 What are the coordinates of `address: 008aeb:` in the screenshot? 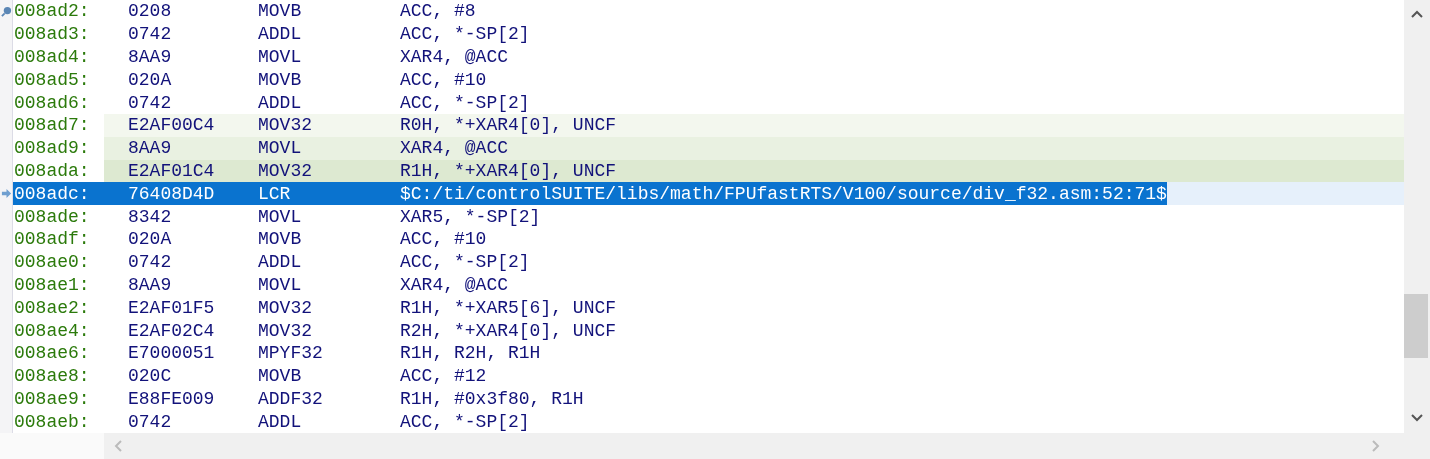 It's located at (52, 421).